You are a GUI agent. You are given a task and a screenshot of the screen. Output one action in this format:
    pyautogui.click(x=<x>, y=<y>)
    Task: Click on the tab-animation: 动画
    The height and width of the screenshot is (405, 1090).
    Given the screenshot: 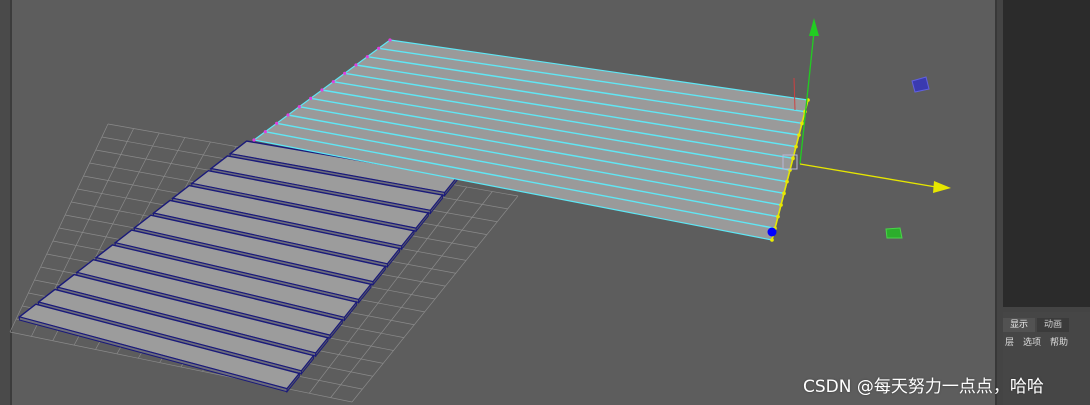 What is the action you would take?
    pyautogui.click(x=1053, y=325)
    